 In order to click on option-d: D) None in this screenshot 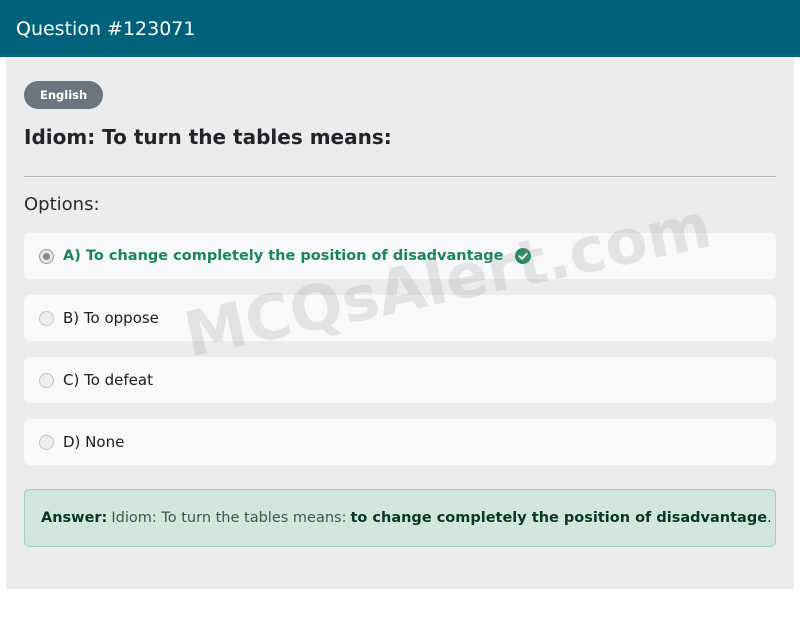, I will do `click(400, 442)`.